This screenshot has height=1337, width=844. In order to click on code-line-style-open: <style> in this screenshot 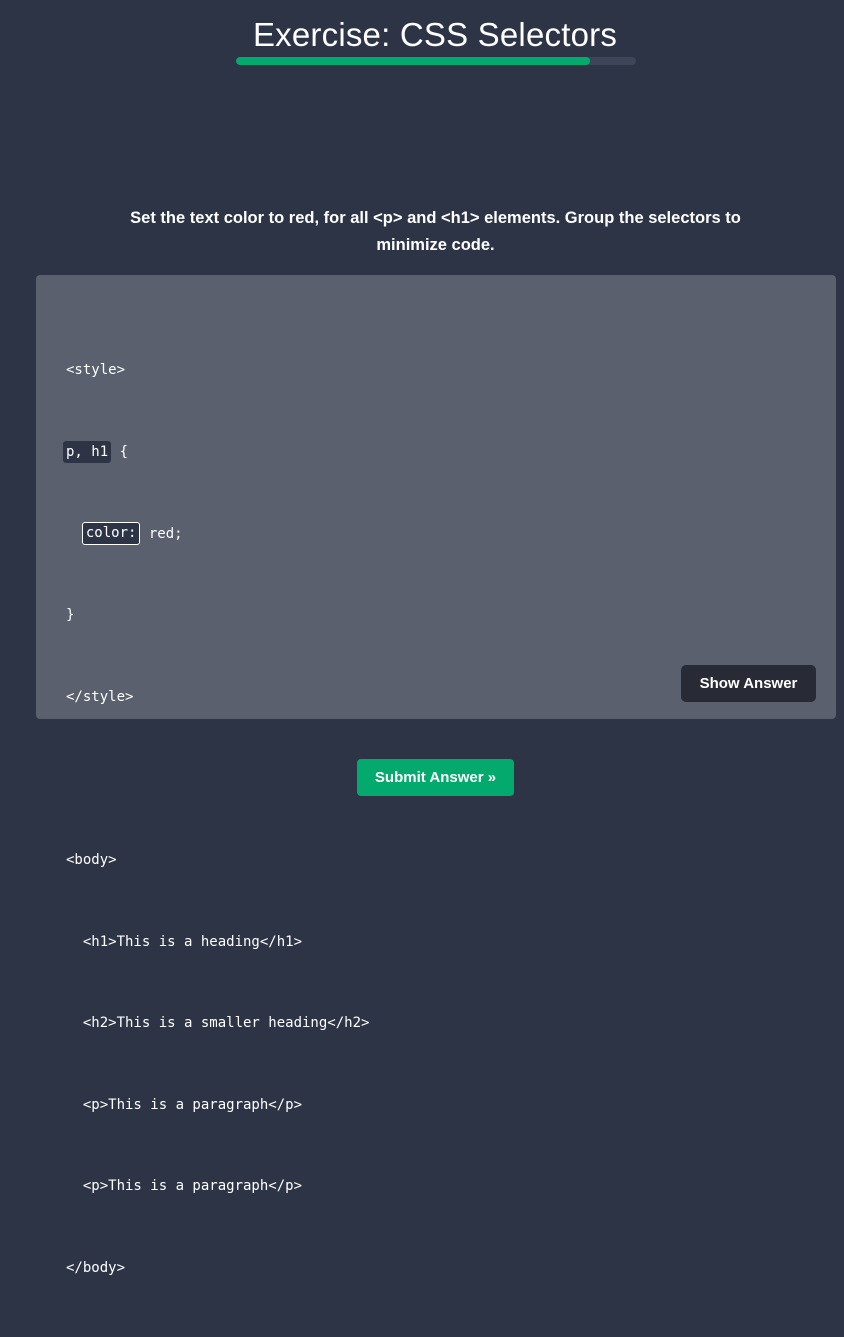, I will do `click(96, 370)`.